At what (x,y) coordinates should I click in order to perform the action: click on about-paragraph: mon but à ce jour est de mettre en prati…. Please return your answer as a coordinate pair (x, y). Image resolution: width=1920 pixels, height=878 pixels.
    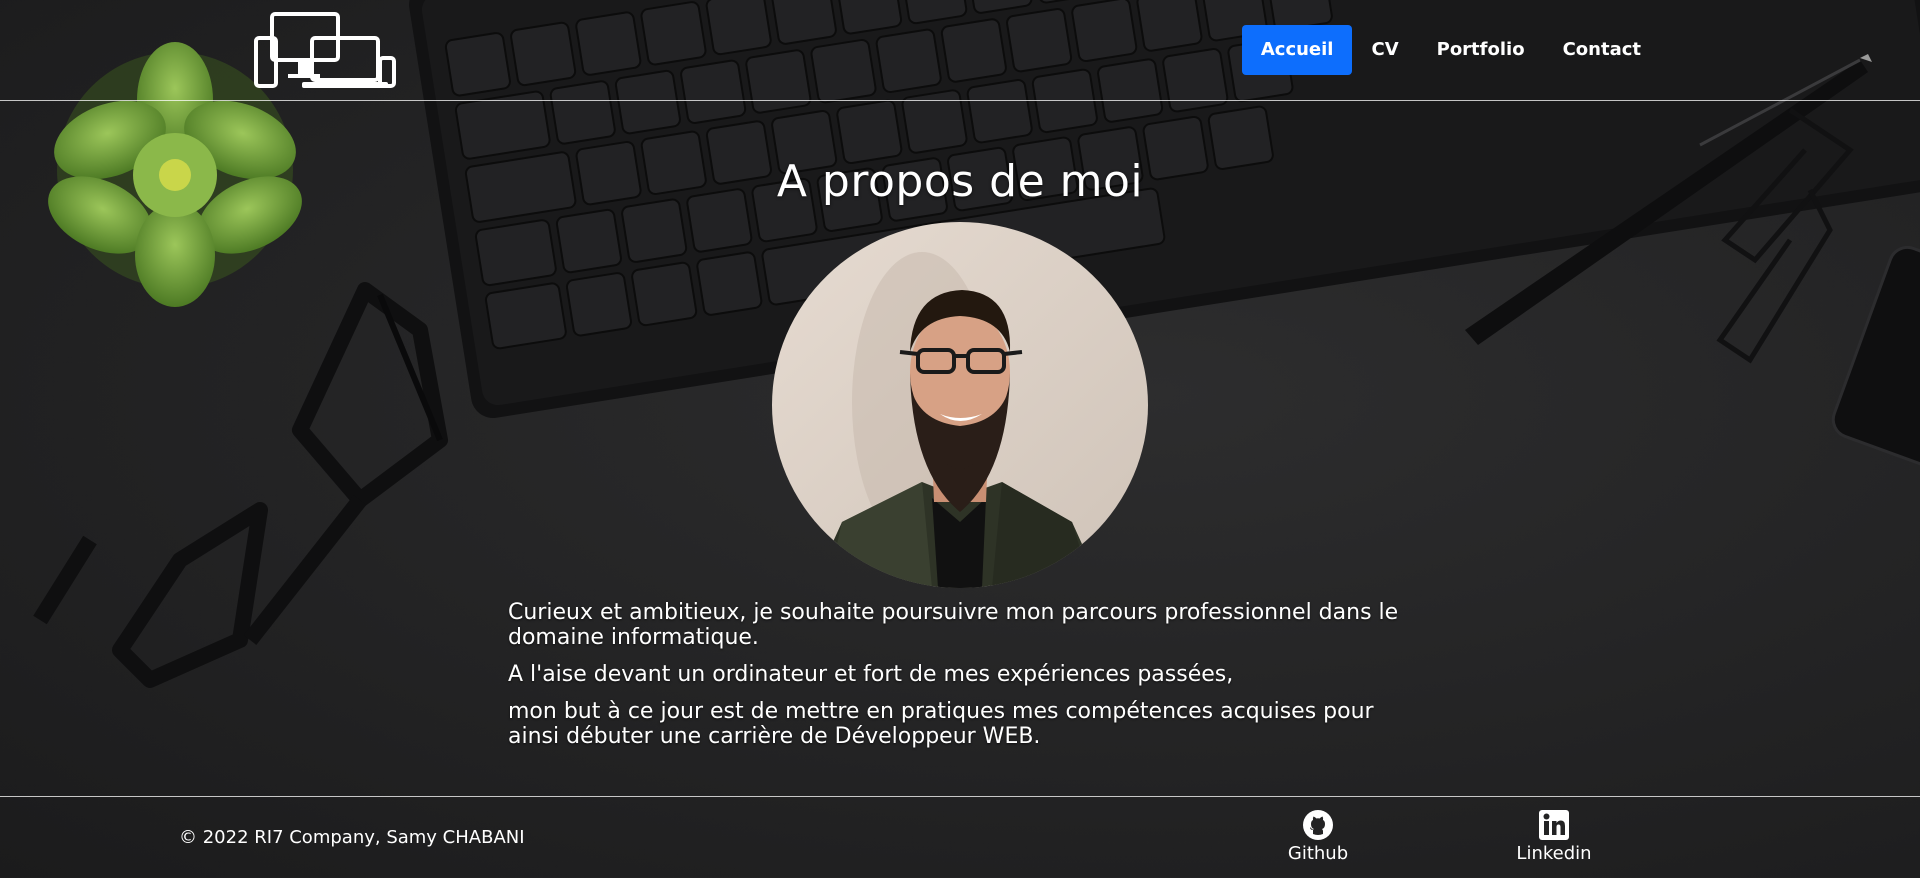
    Looking at the image, I should click on (941, 724).